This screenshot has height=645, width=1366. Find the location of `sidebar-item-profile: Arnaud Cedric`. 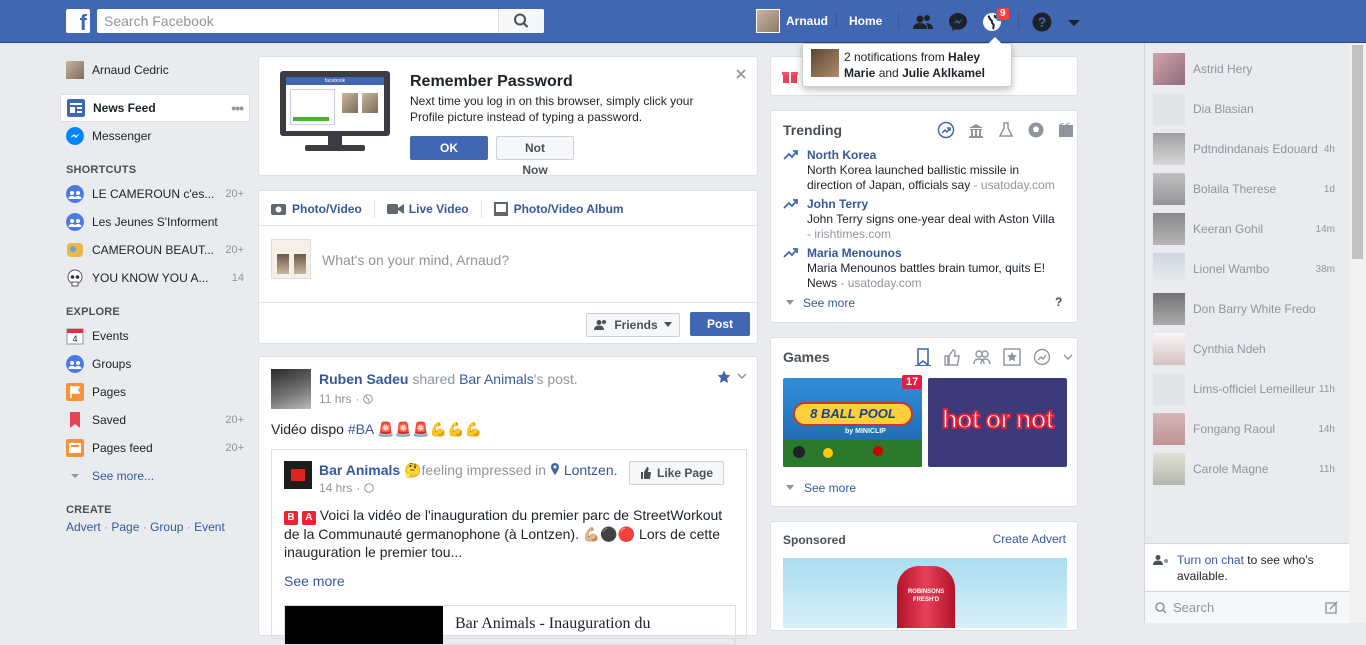

sidebar-item-profile: Arnaud Cedric is located at coordinates (155, 70).